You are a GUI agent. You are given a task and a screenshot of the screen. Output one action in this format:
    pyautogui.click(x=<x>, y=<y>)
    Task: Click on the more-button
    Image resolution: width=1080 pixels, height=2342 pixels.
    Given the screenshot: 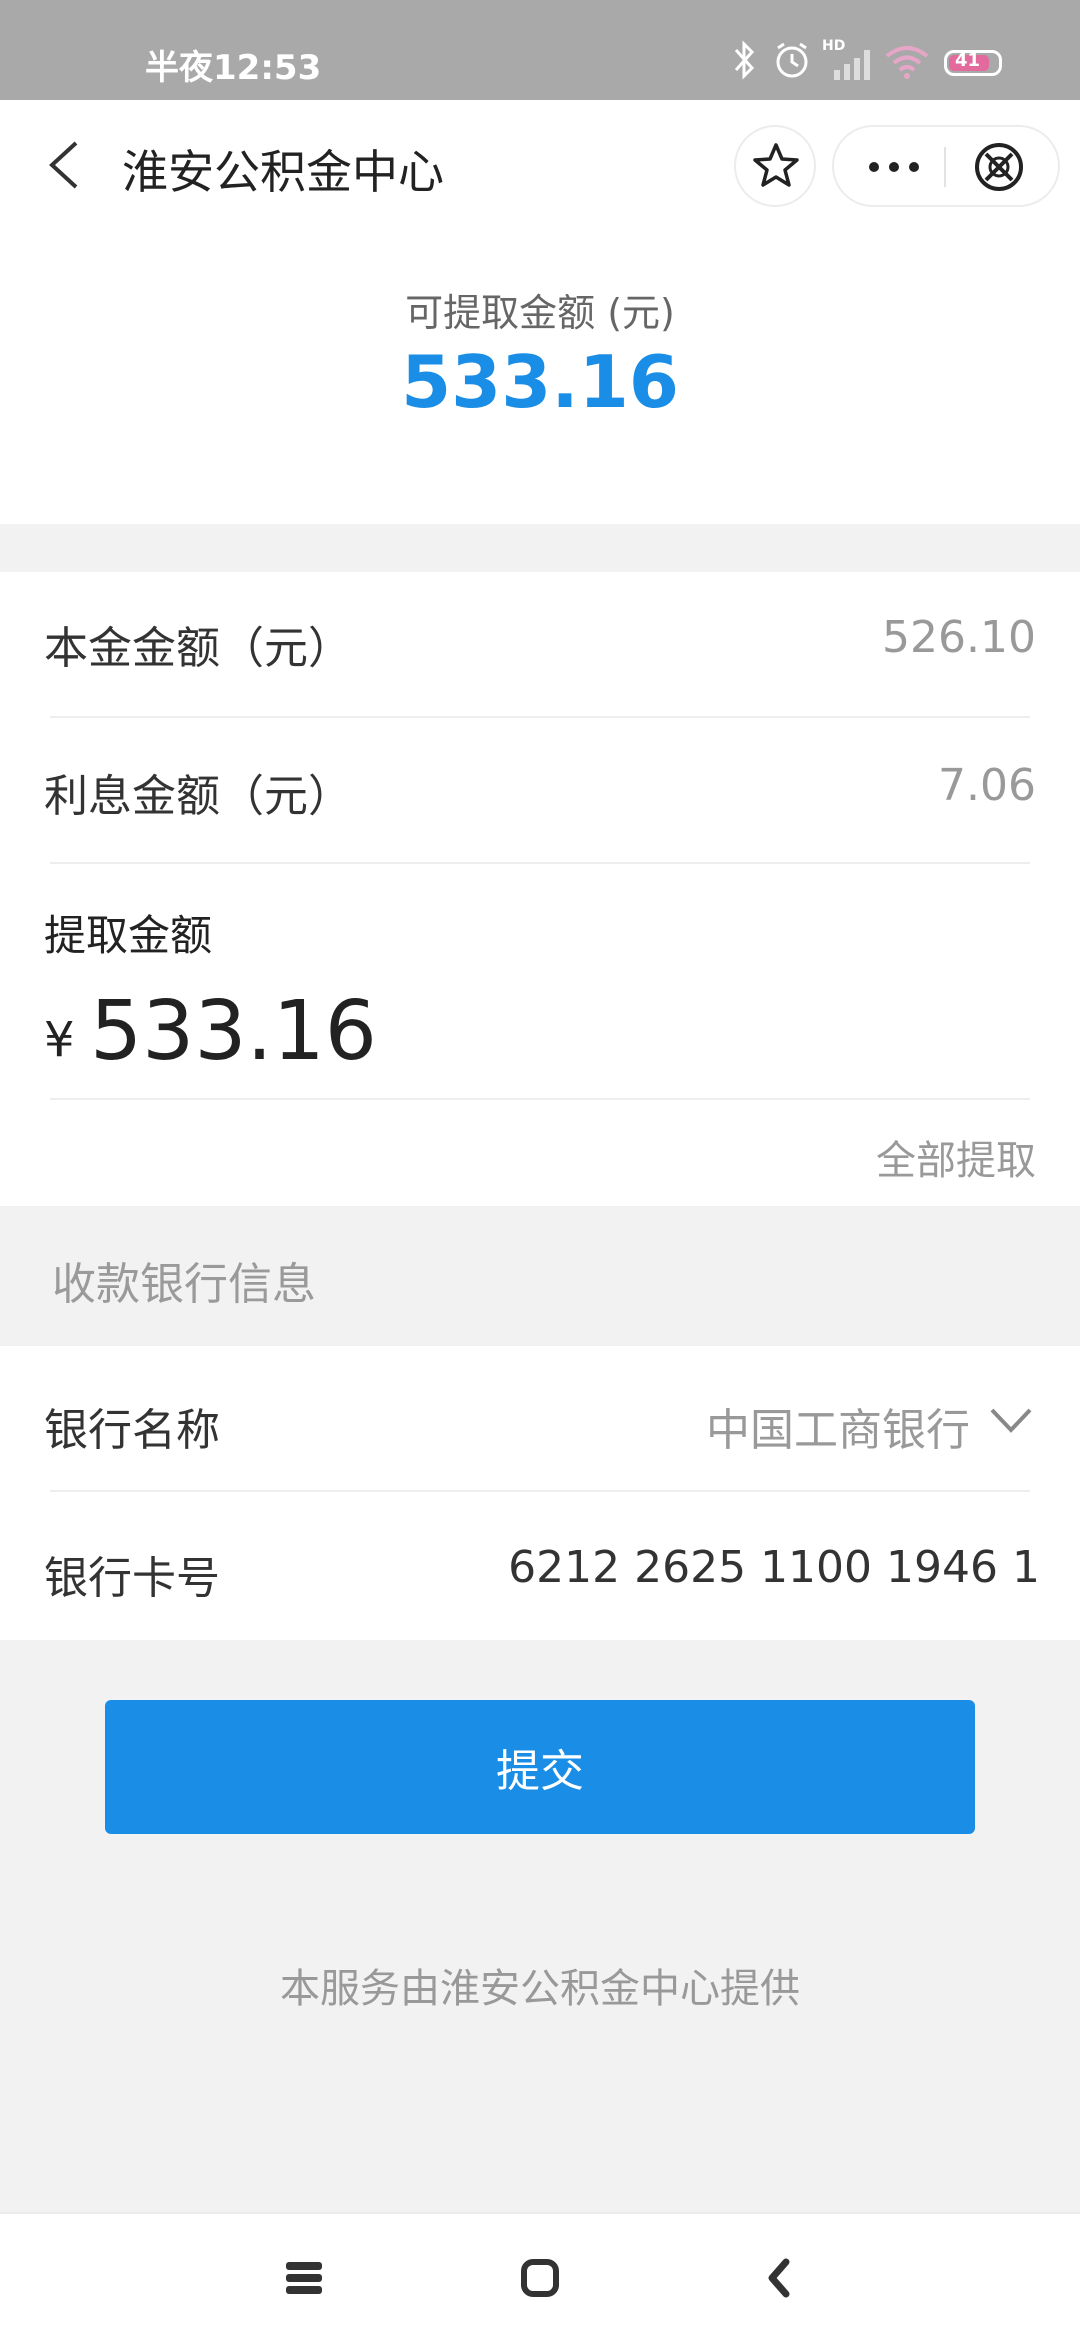 What is the action you would take?
    pyautogui.click(x=894, y=167)
    